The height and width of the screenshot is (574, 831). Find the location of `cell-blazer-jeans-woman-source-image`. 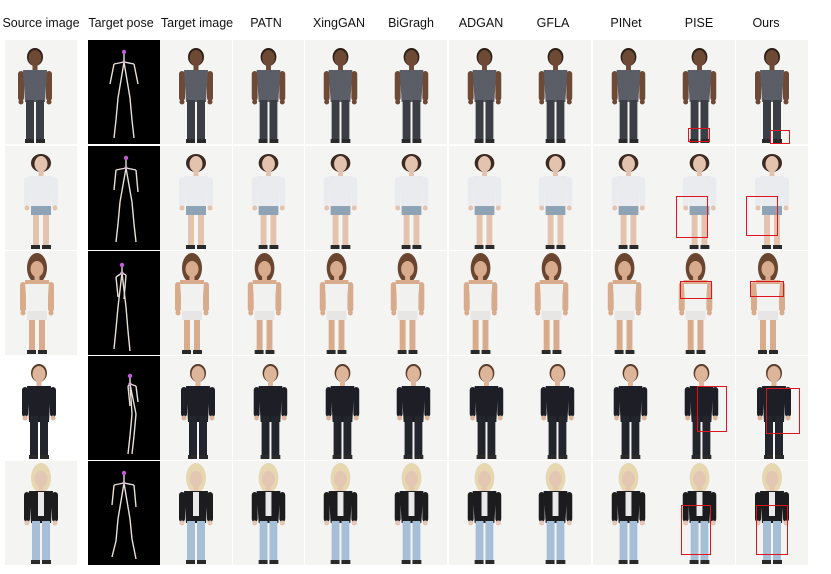

cell-blazer-jeans-woman-source-image is located at coordinates (41, 513).